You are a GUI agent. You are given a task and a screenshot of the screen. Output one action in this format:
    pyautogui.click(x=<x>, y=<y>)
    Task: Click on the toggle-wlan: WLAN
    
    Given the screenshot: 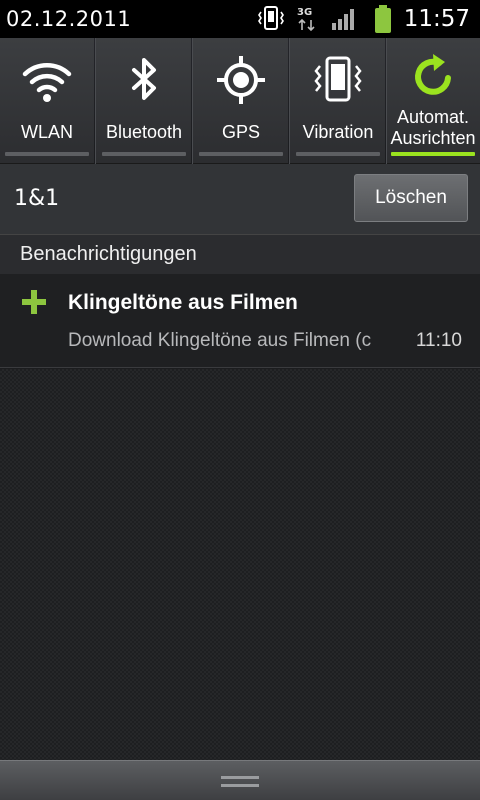 What is the action you would take?
    pyautogui.click(x=47, y=101)
    